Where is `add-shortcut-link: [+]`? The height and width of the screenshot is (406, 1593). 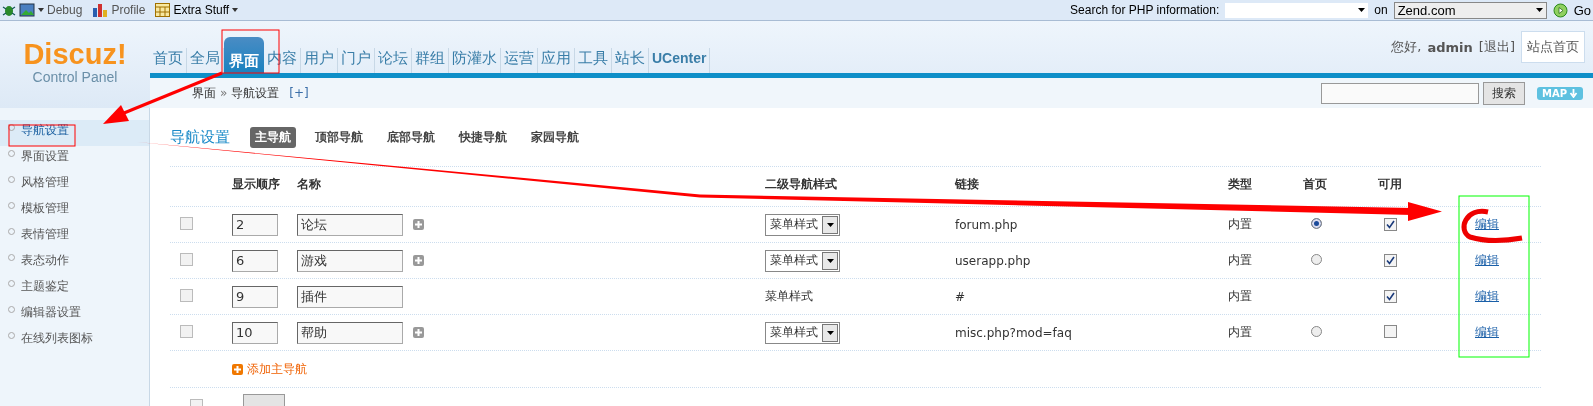 add-shortcut-link: [+] is located at coordinates (299, 93).